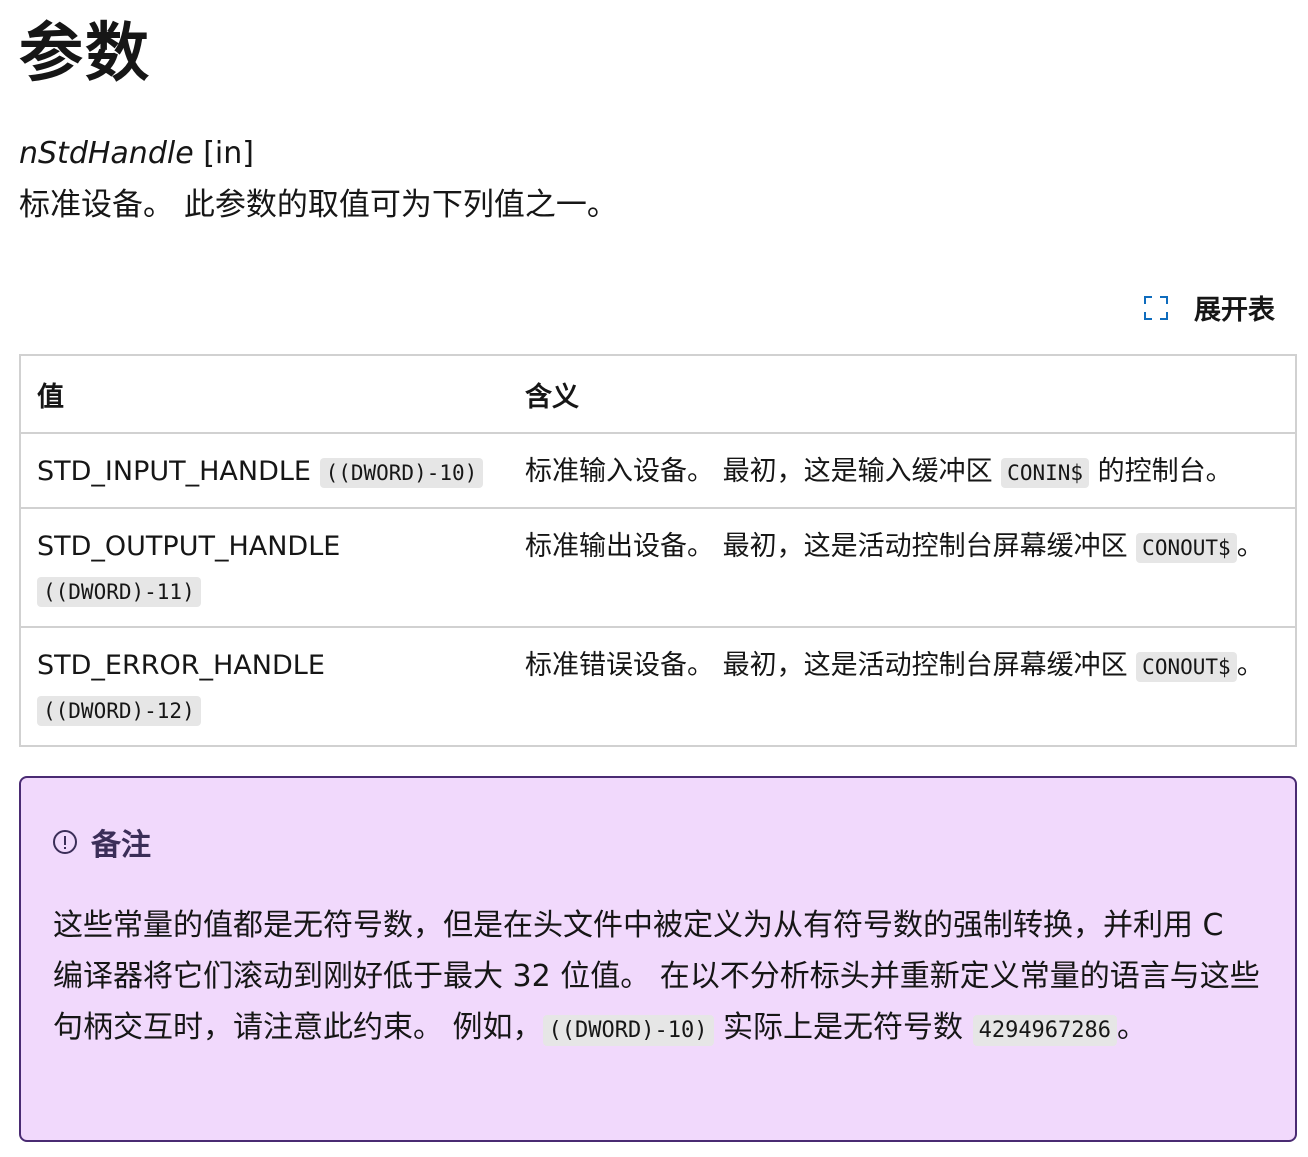 The image size is (1308, 1157). What do you see at coordinates (189, 546) in the screenshot?
I see `constant-name: STD_OUTPUT_HANDLE` at bounding box center [189, 546].